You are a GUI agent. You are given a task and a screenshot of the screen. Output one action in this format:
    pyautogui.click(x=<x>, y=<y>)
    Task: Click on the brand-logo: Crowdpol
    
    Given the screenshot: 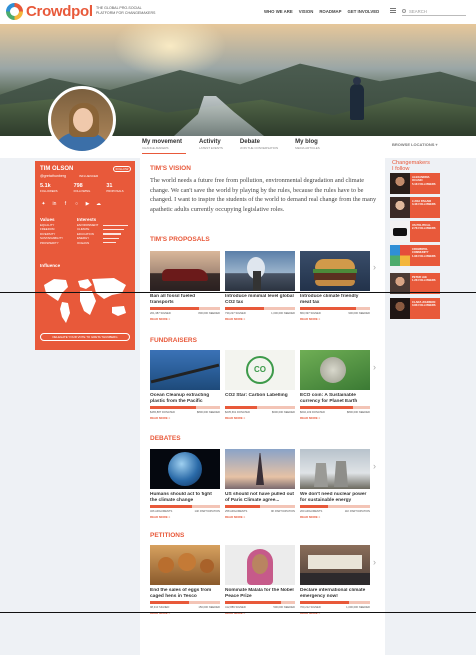 What is the action you would take?
    pyautogui.click(x=49, y=11)
    